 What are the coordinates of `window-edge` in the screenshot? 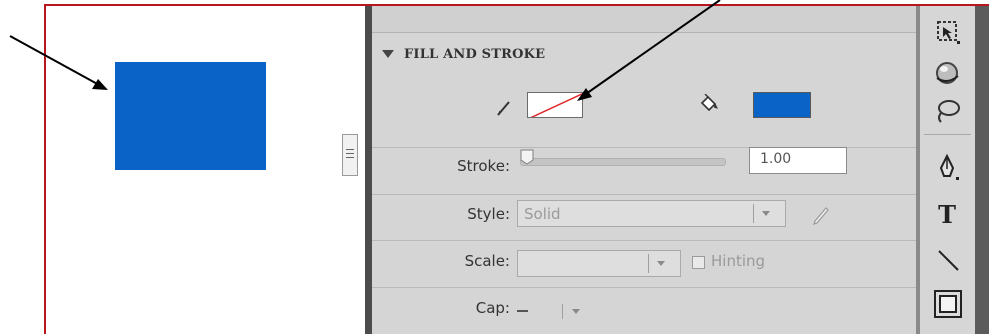 It's located at (982, 170).